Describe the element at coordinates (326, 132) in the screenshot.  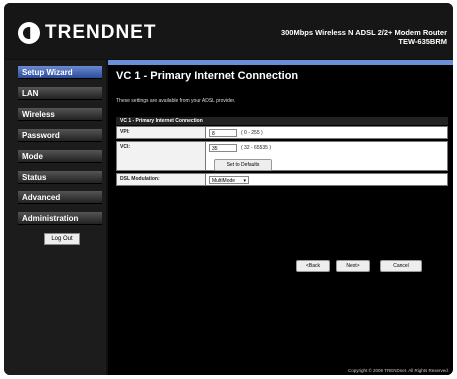
I see `vpi-value-cell: 8 ( 0 - 255 )` at that location.